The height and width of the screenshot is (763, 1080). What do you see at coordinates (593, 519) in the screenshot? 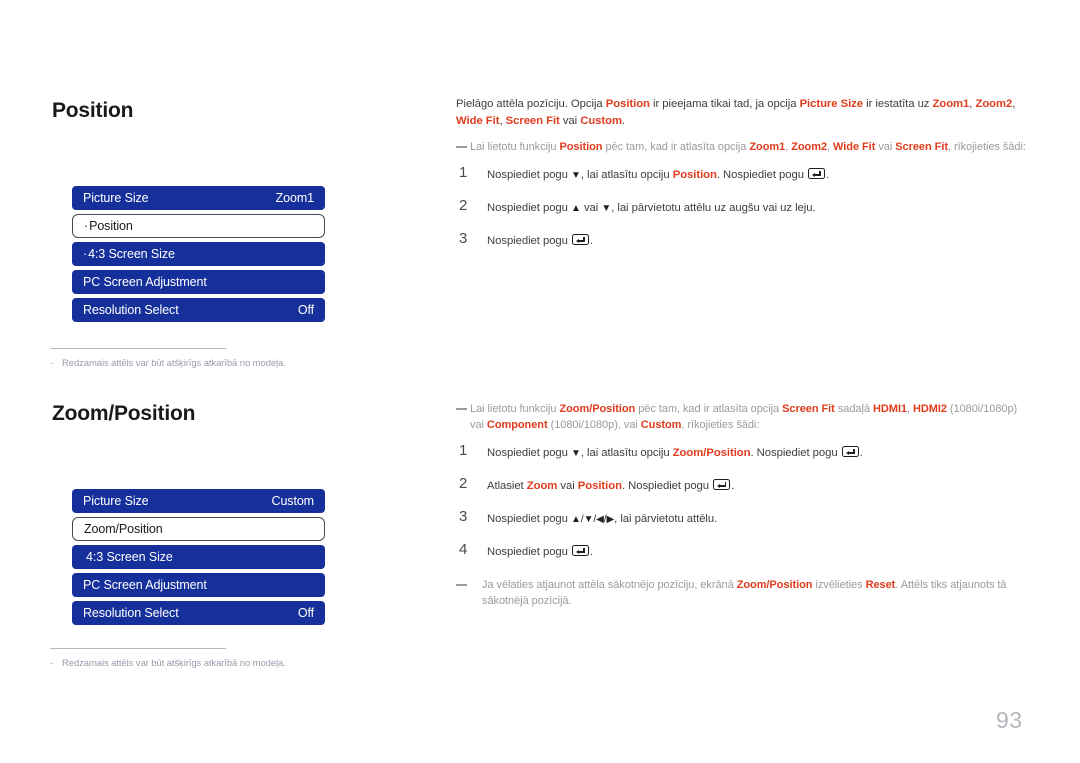
I see `arrow-cluster-icon: ▲/▼/◀/▶` at bounding box center [593, 519].